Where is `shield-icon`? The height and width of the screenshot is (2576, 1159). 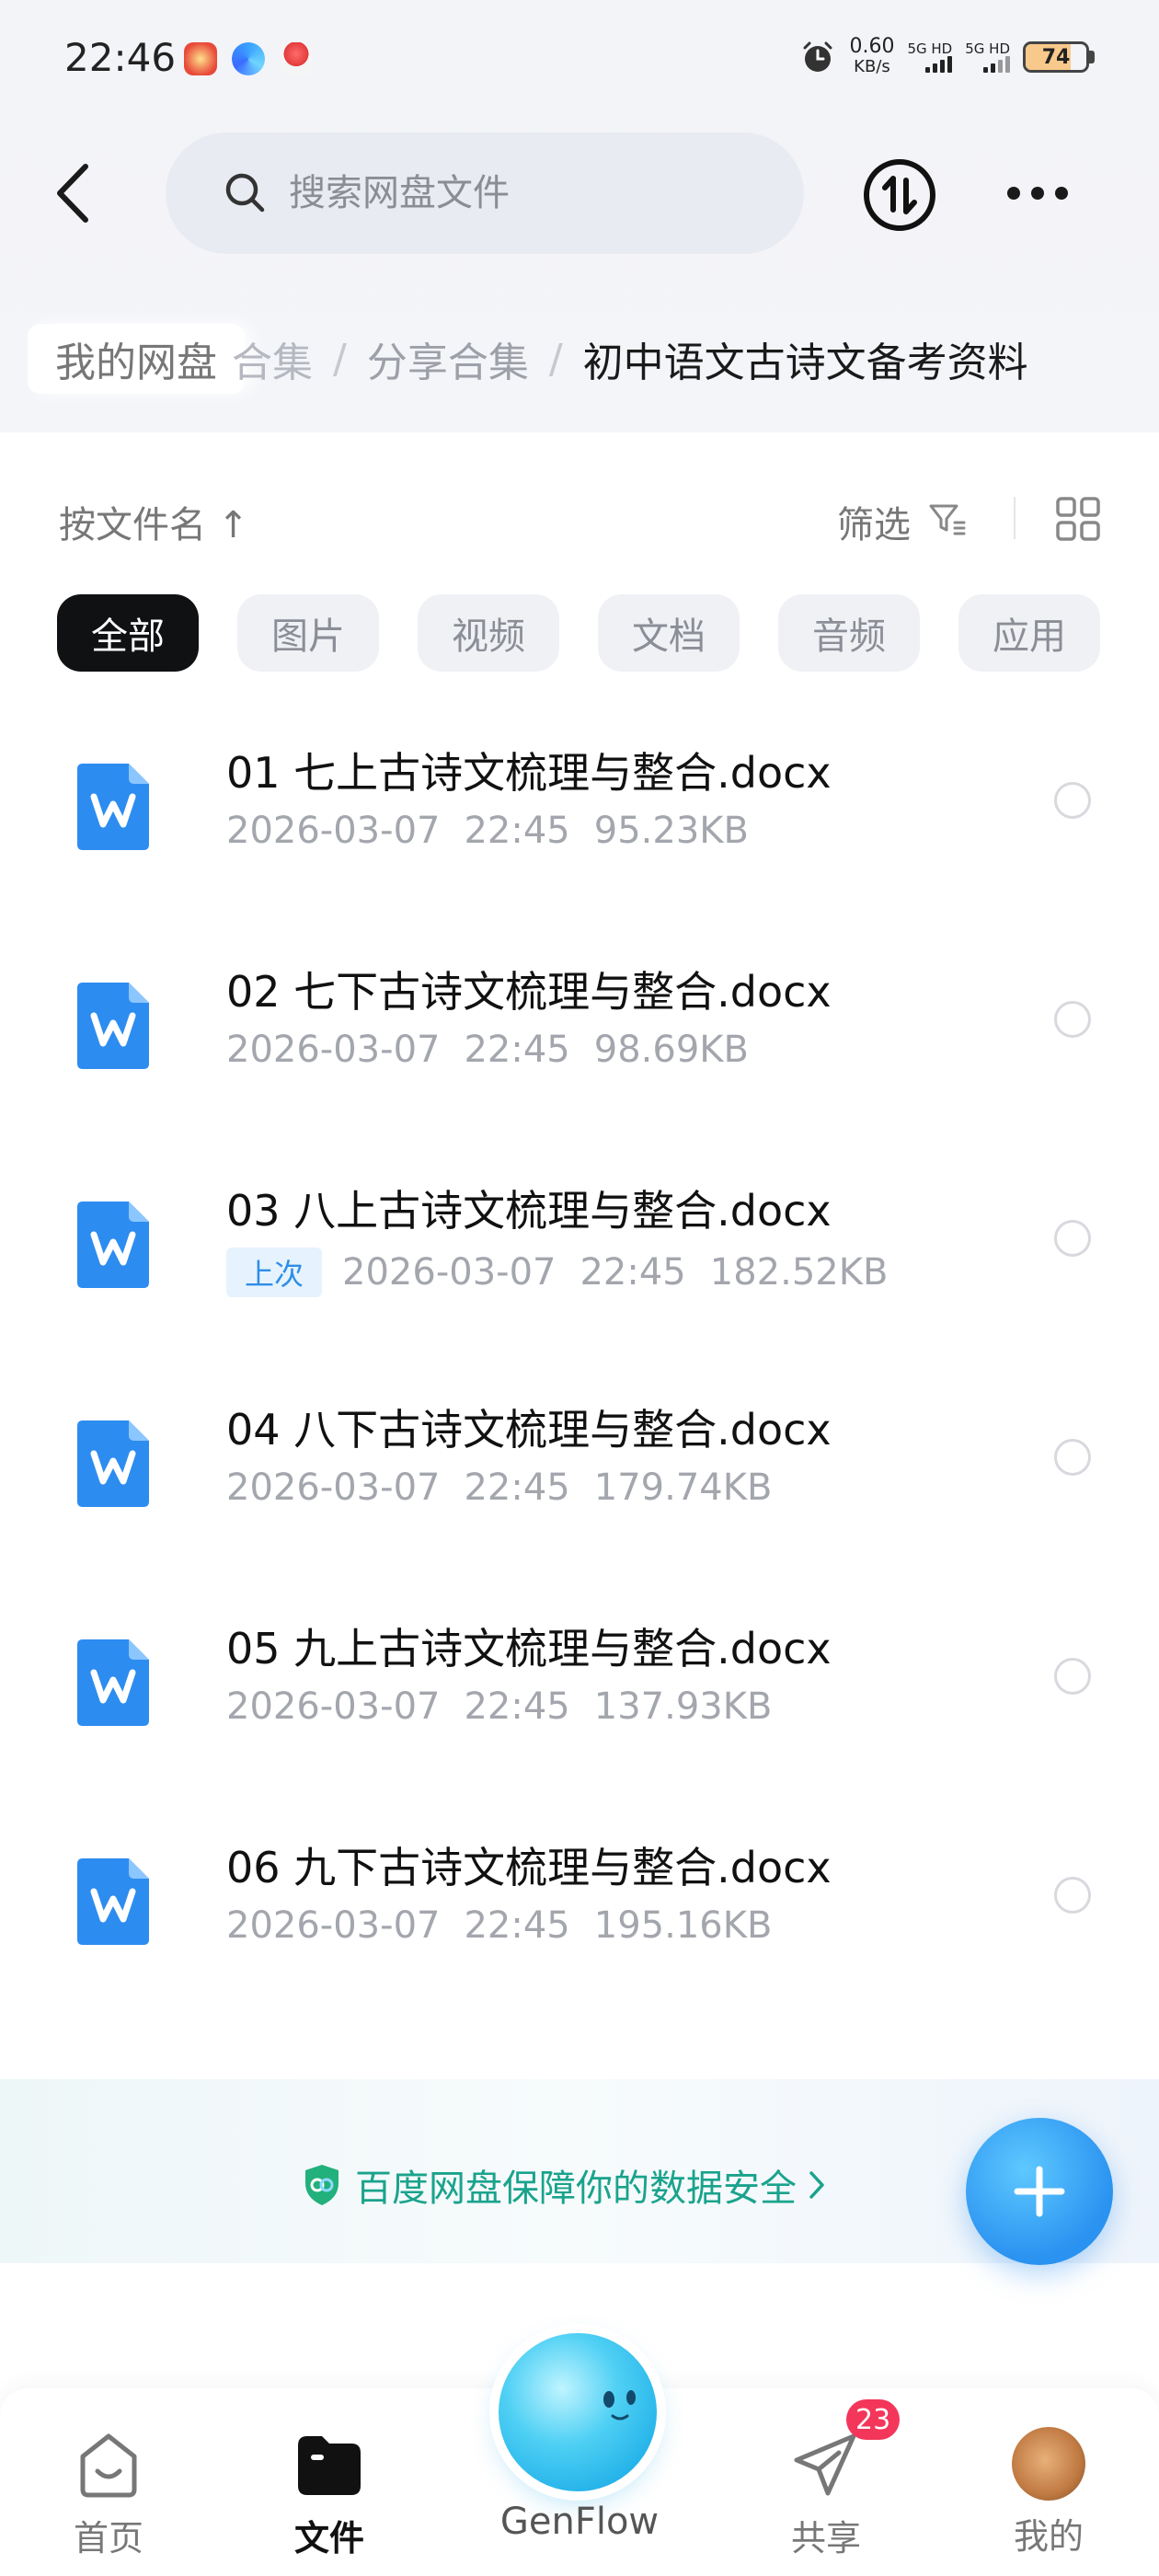 shield-icon is located at coordinates (322, 2185).